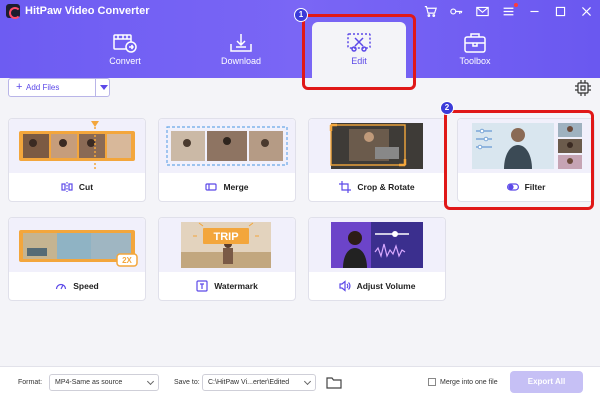  I want to click on speed-thumbnail: 2X, so click(77, 245).